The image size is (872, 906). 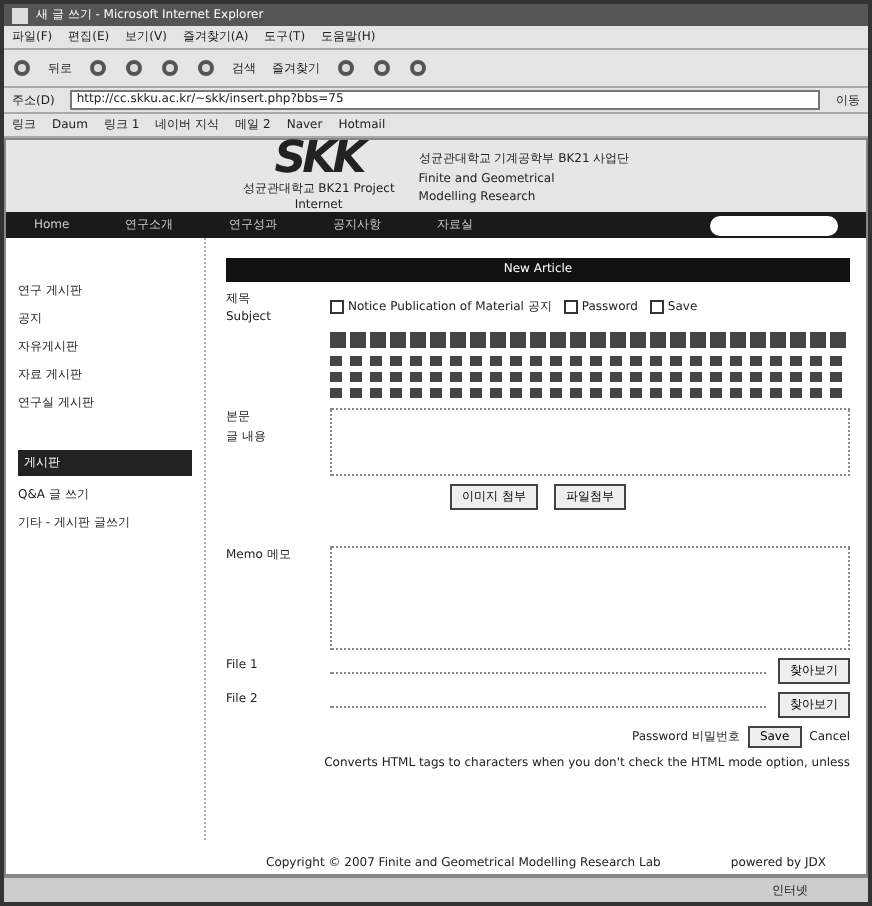 I want to click on search-field, so click(x=774, y=225).